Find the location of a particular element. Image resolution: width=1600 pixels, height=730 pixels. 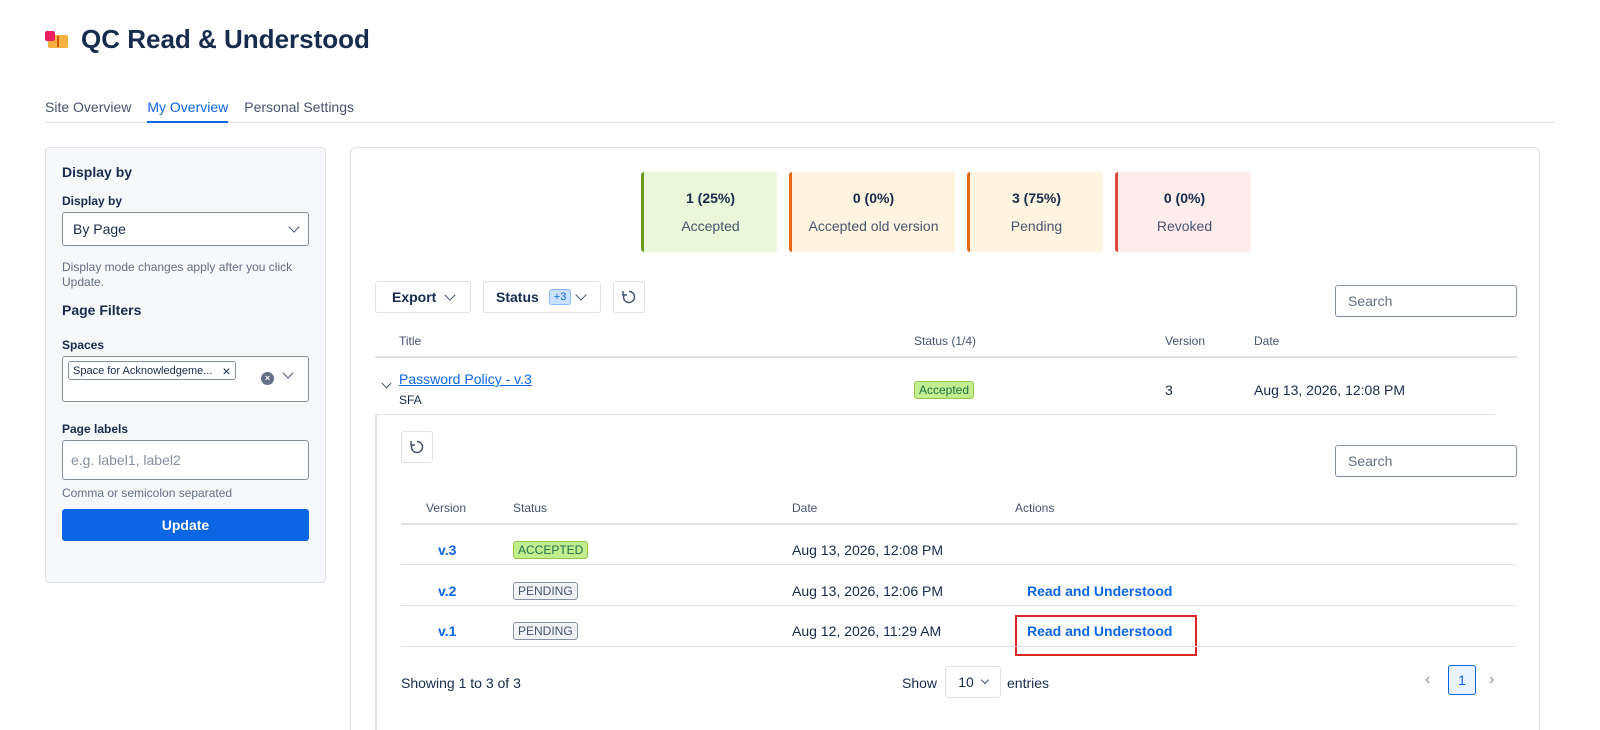

entries-label: entries is located at coordinates (1028, 683).